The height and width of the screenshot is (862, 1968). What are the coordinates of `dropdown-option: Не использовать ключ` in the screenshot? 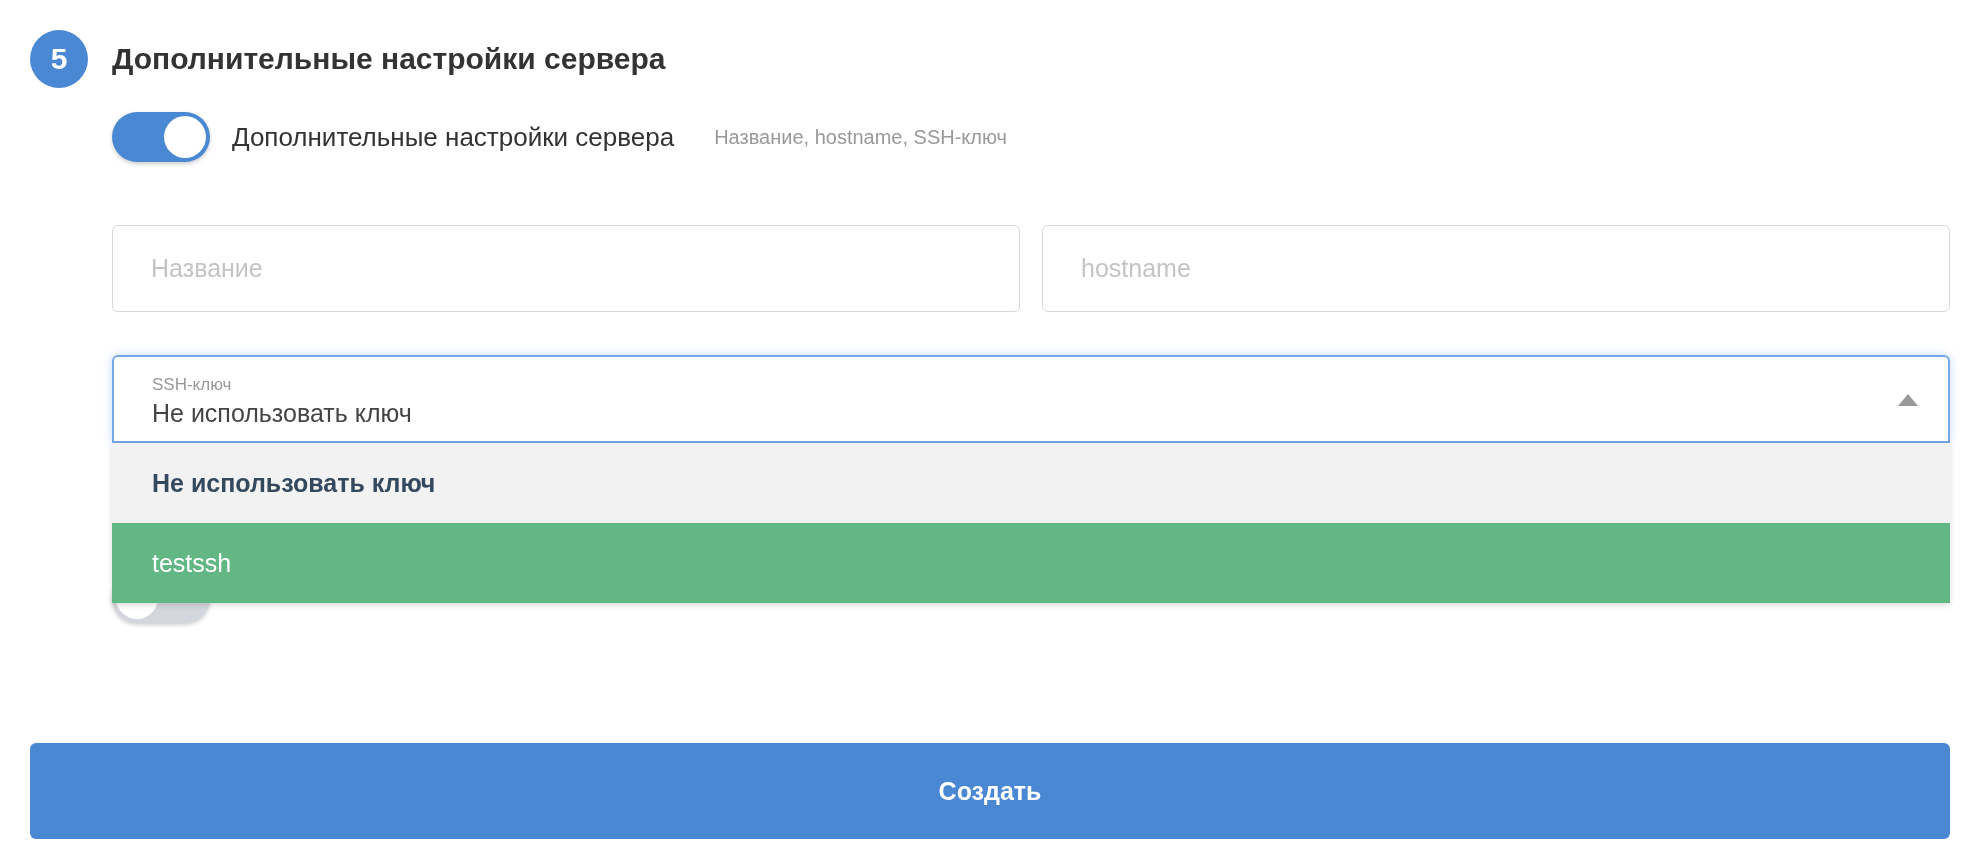 It's located at (1031, 483).